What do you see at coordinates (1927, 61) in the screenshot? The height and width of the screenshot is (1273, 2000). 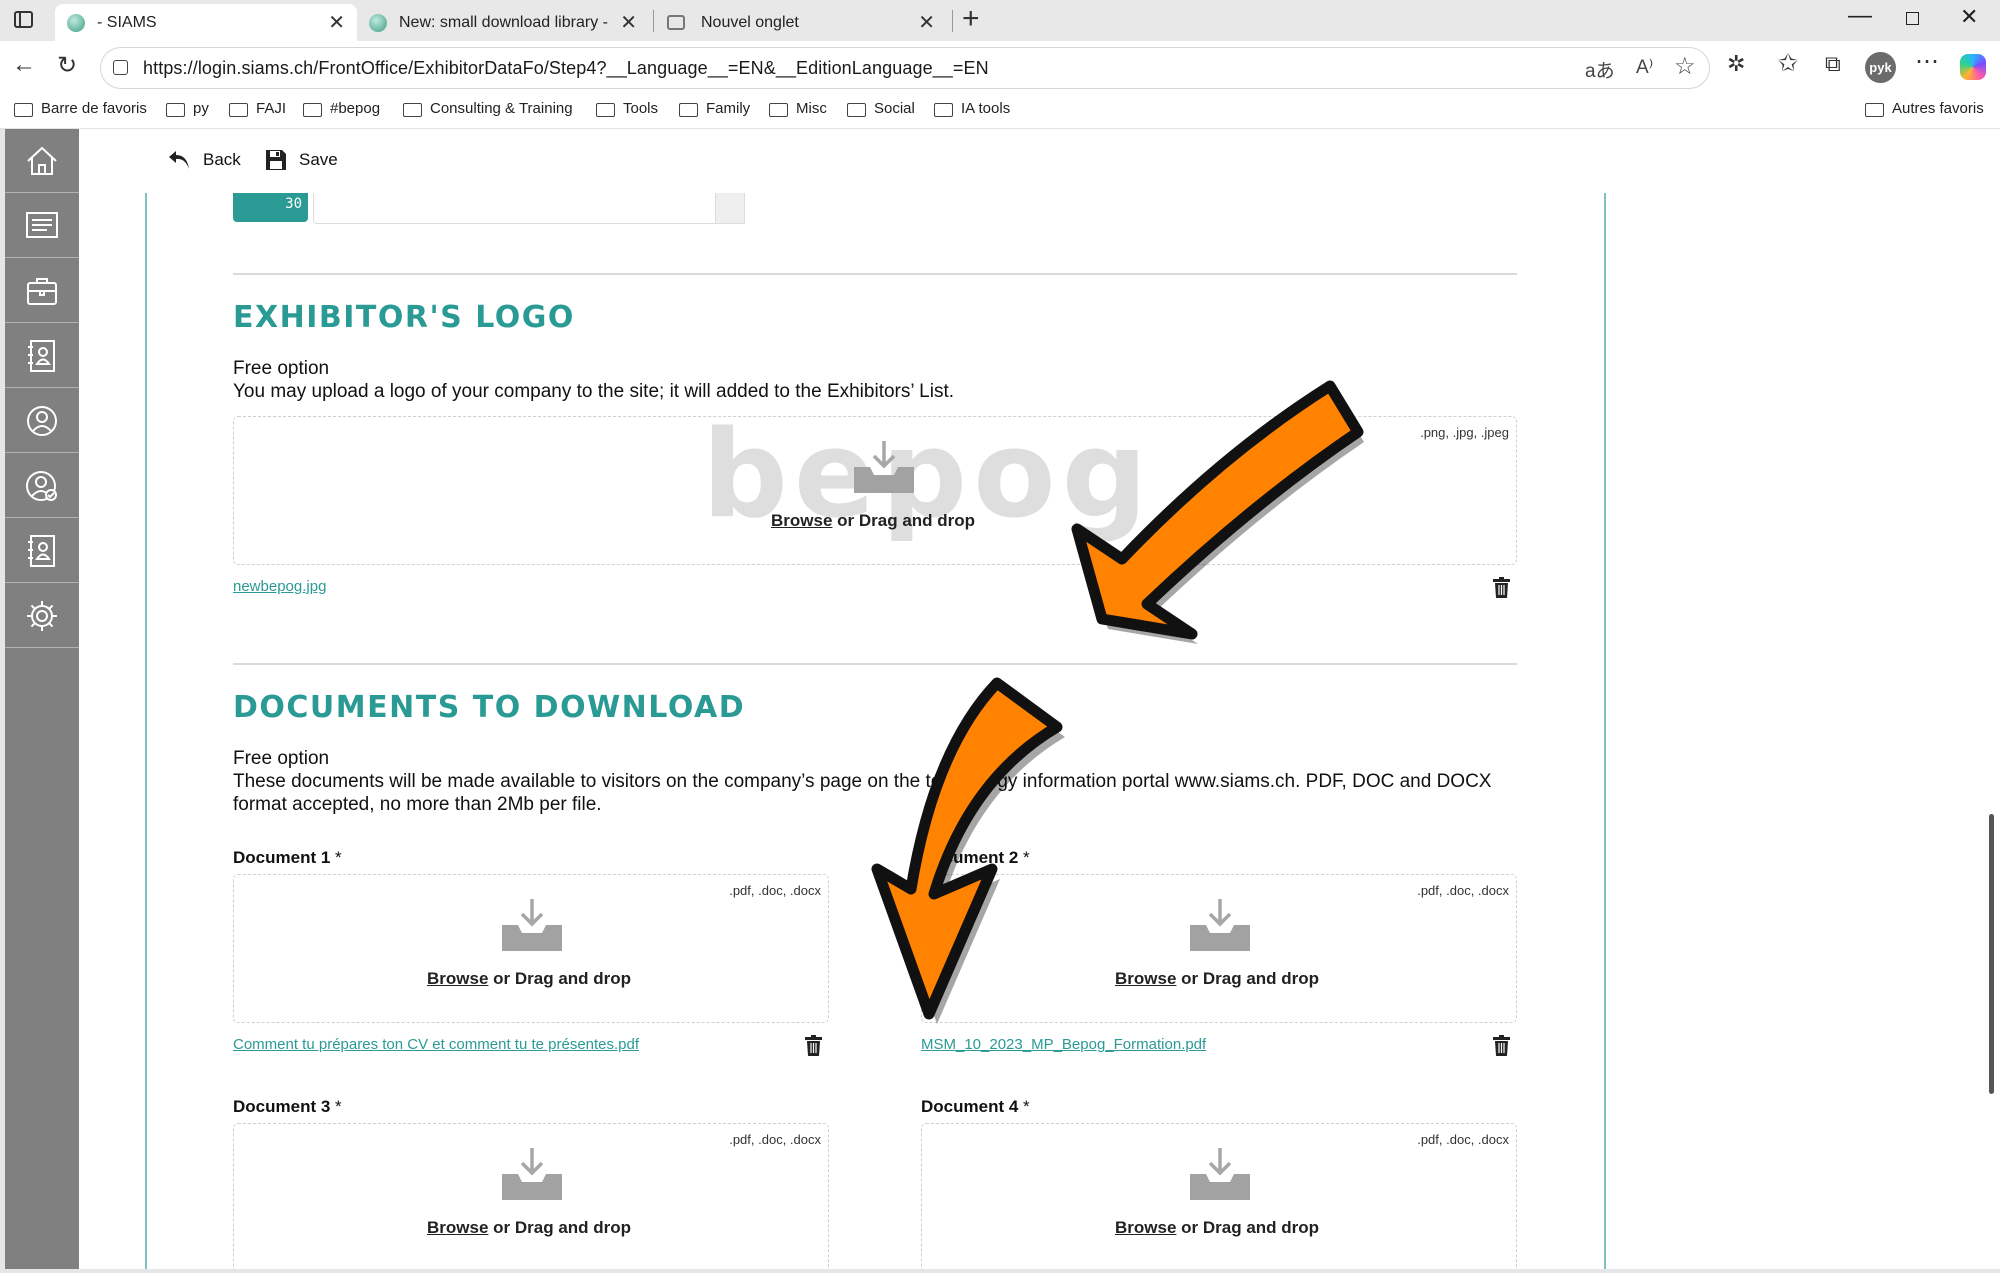 I see `more-menu-icon: ⋯` at bounding box center [1927, 61].